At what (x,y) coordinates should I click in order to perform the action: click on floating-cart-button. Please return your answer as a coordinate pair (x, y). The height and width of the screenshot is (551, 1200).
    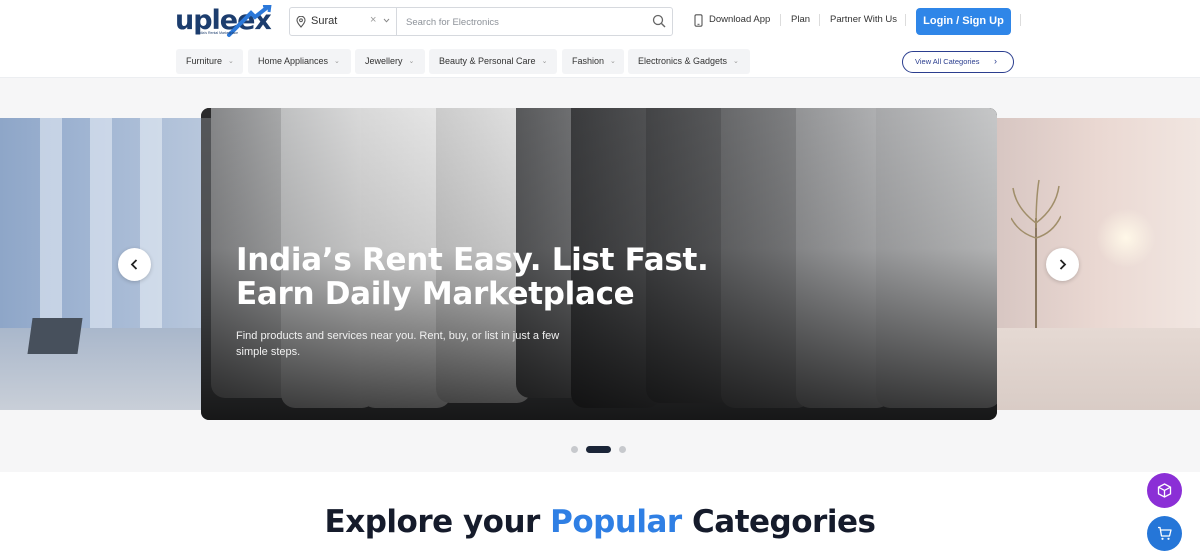
    Looking at the image, I should click on (1164, 533).